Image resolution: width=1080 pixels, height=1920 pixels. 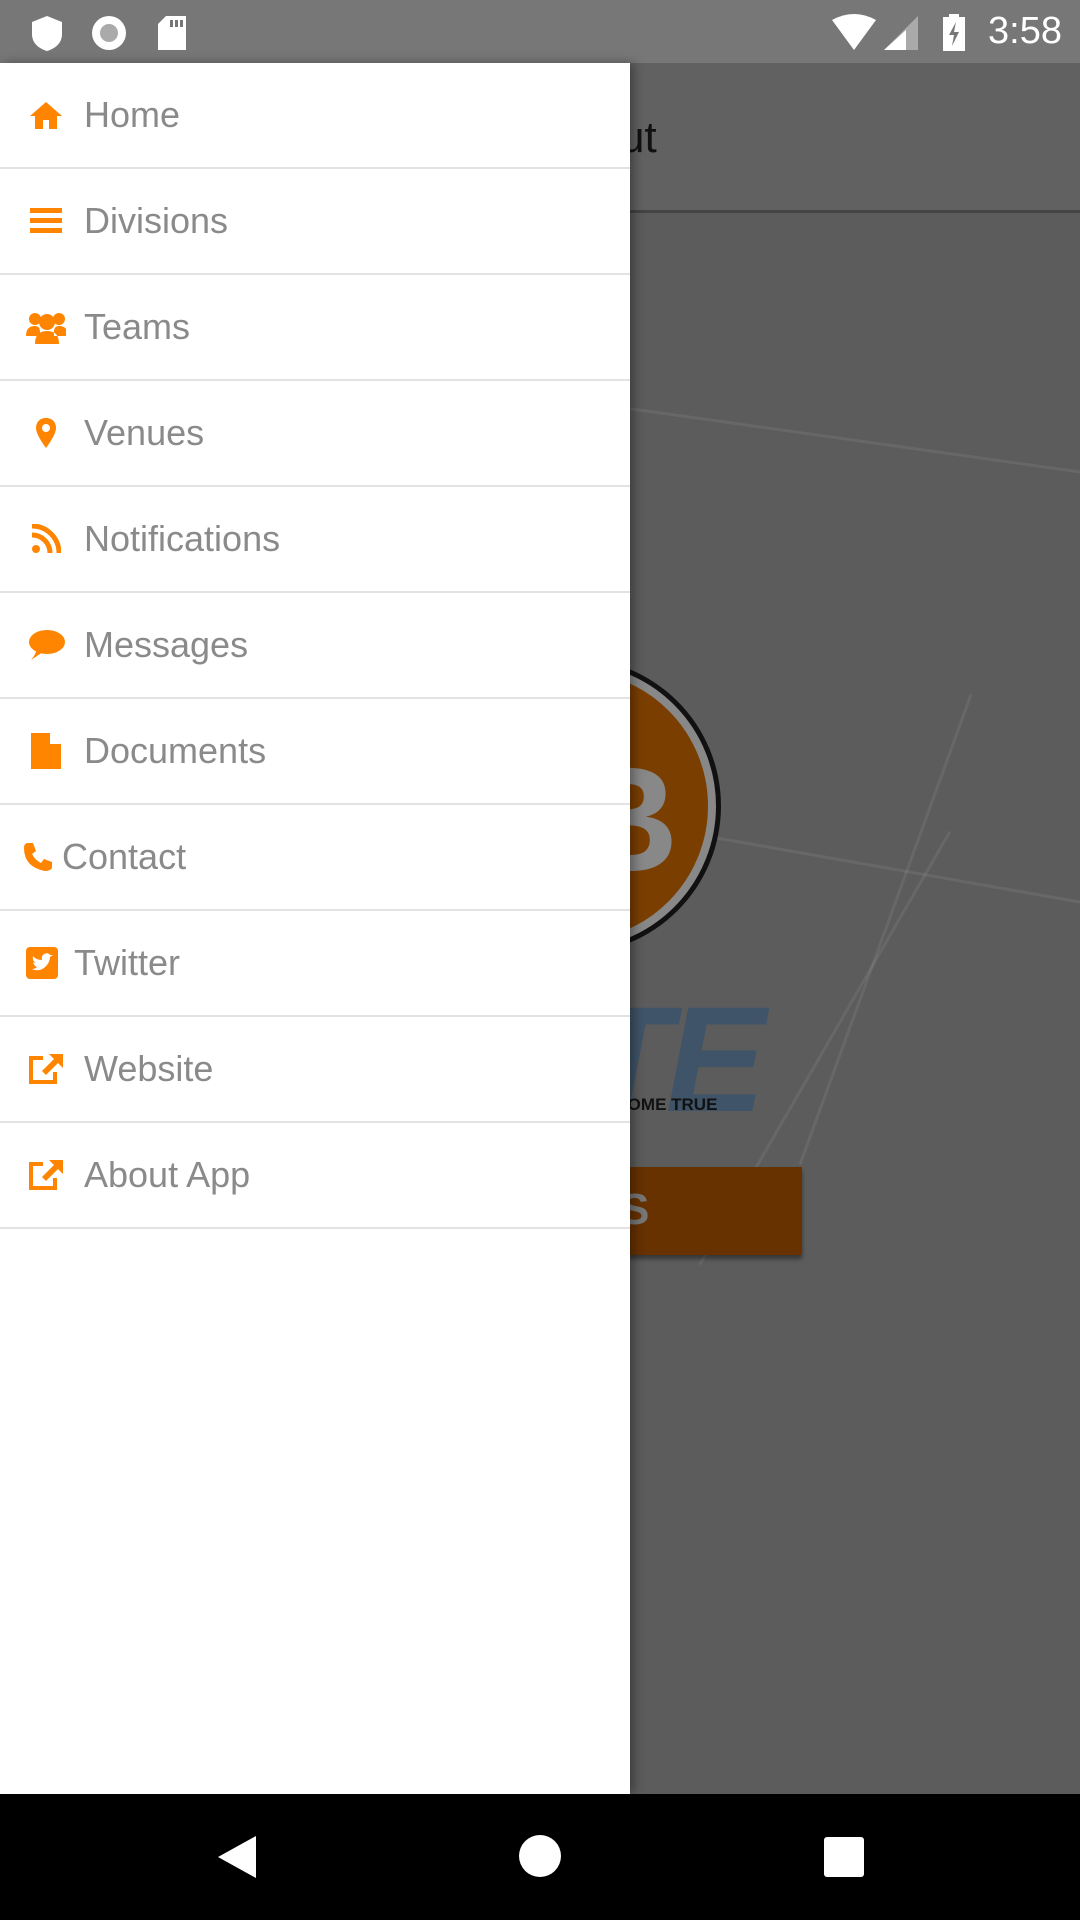 What do you see at coordinates (315, 328) in the screenshot?
I see `drawer-item-teams: Teams` at bounding box center [315, 328].